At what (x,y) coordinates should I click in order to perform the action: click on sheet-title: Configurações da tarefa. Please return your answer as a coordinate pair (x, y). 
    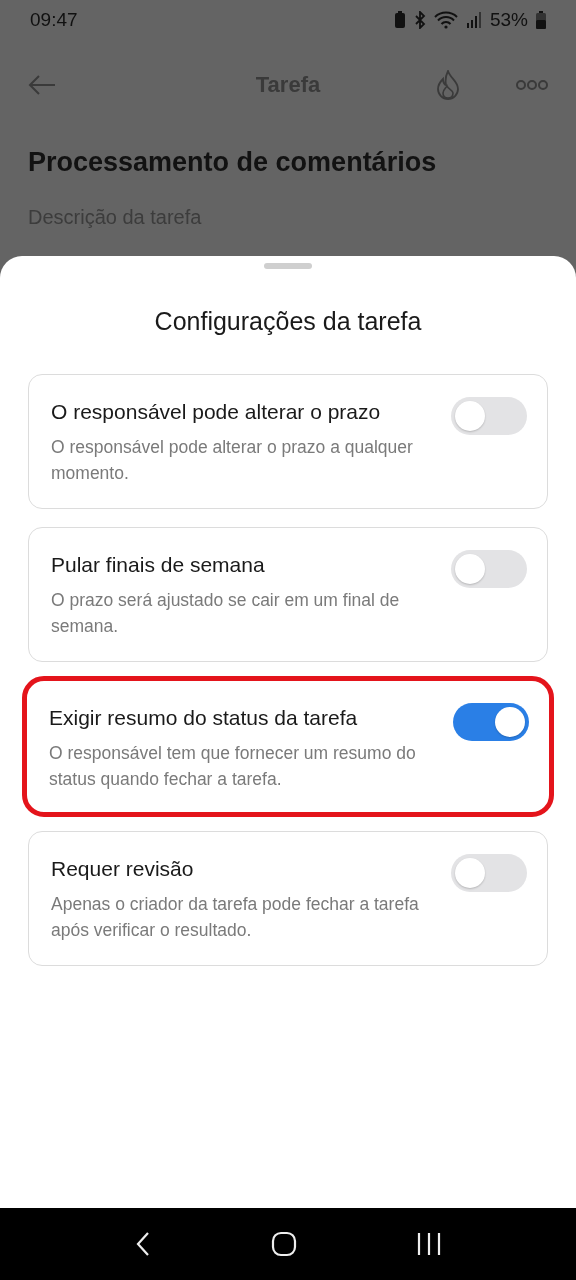
    Looking at the image, I should click on (288, 321).